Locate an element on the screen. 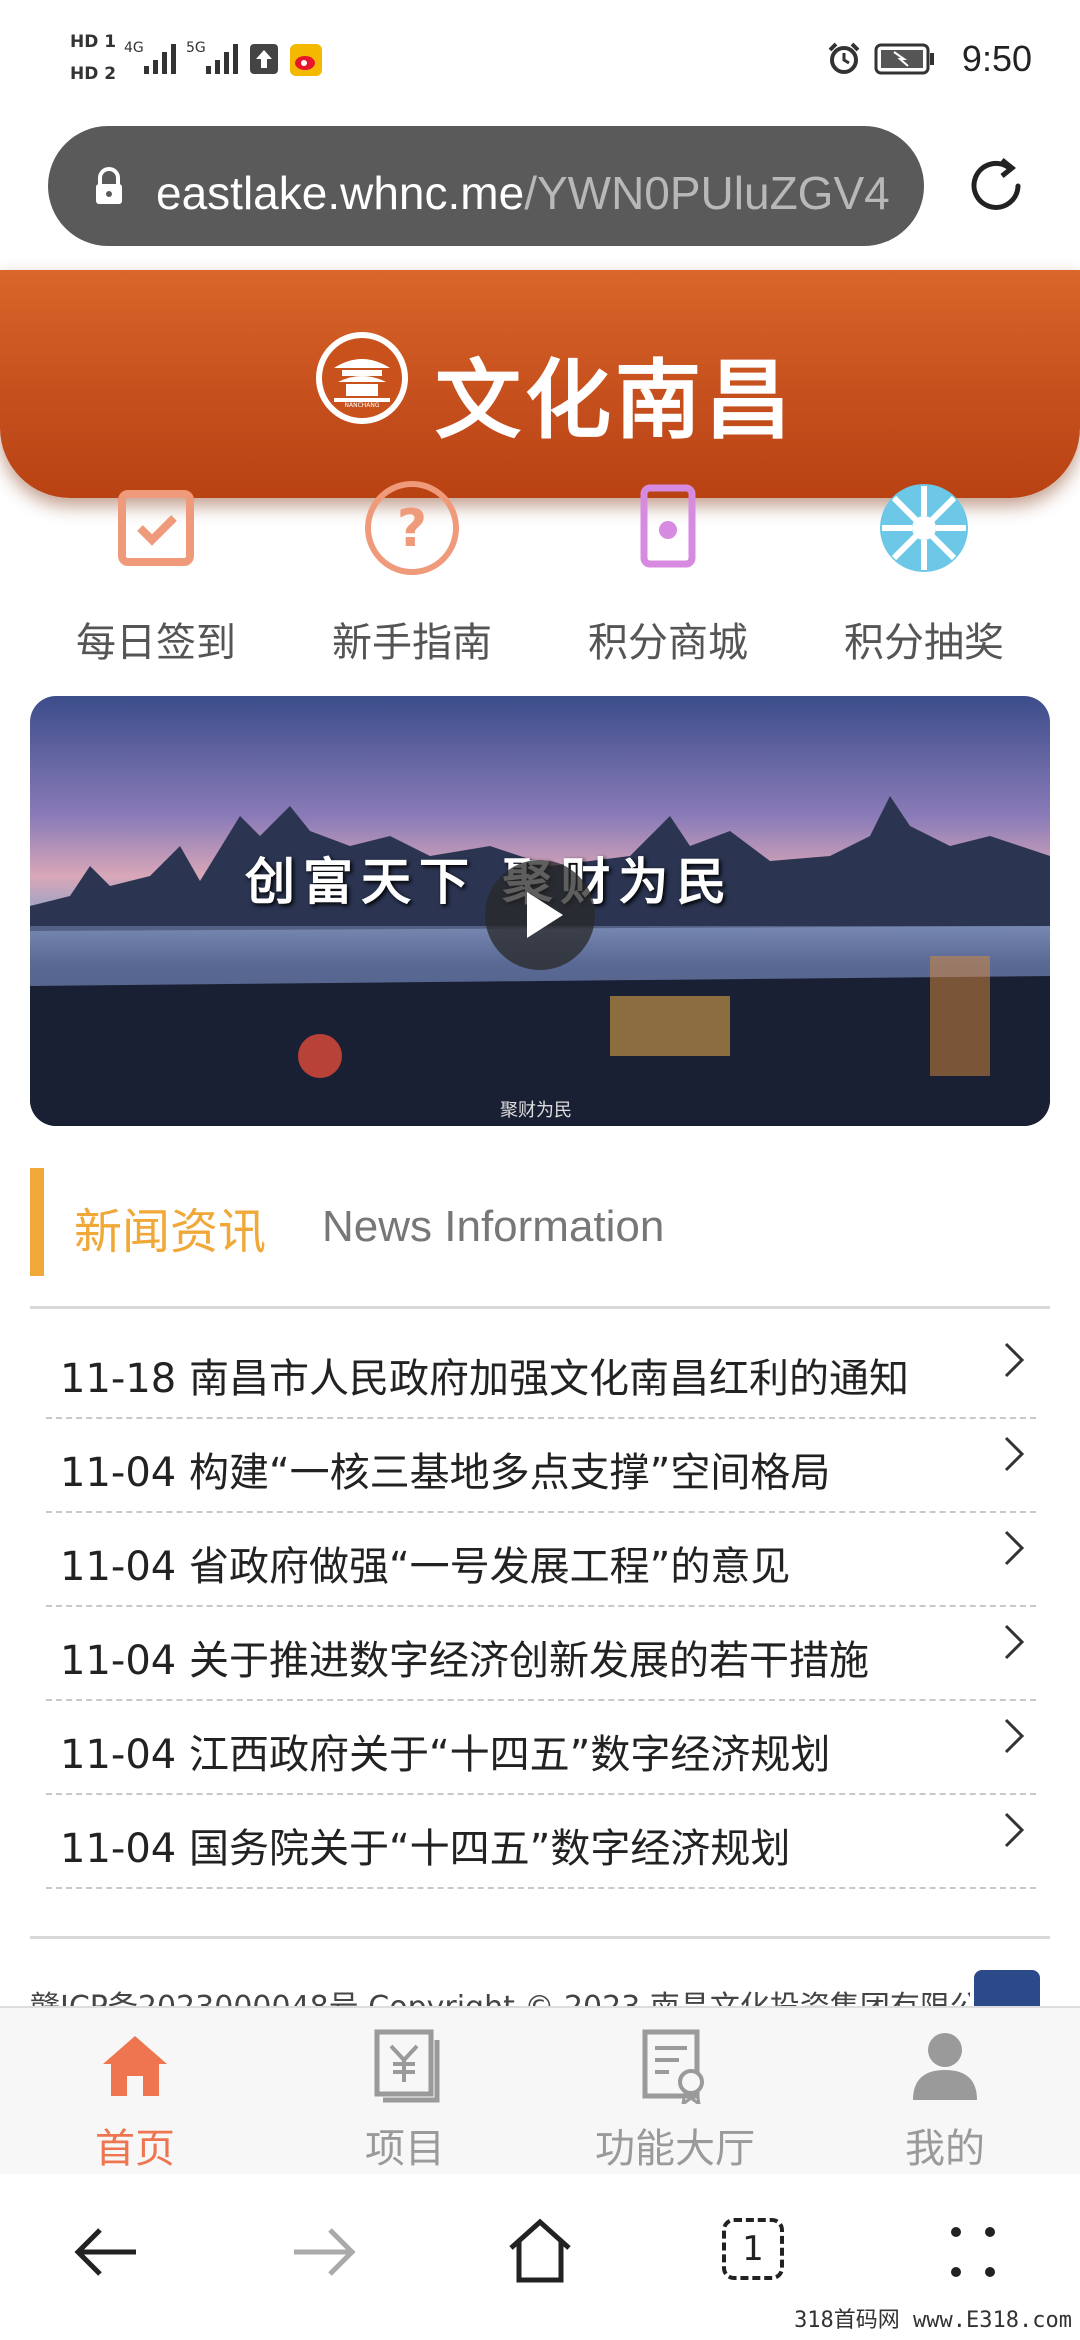 The image size is (1080, 2340). lock-icon is located at coordinates (109, 188).